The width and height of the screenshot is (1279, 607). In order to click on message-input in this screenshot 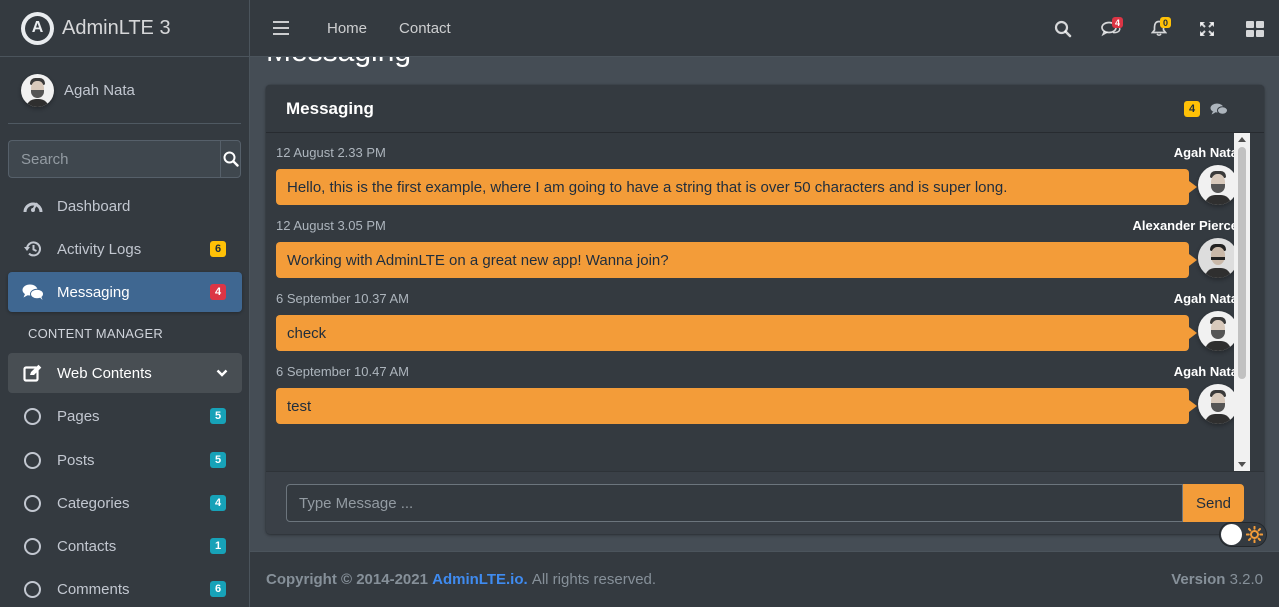, I will do `click(734, 503)`.